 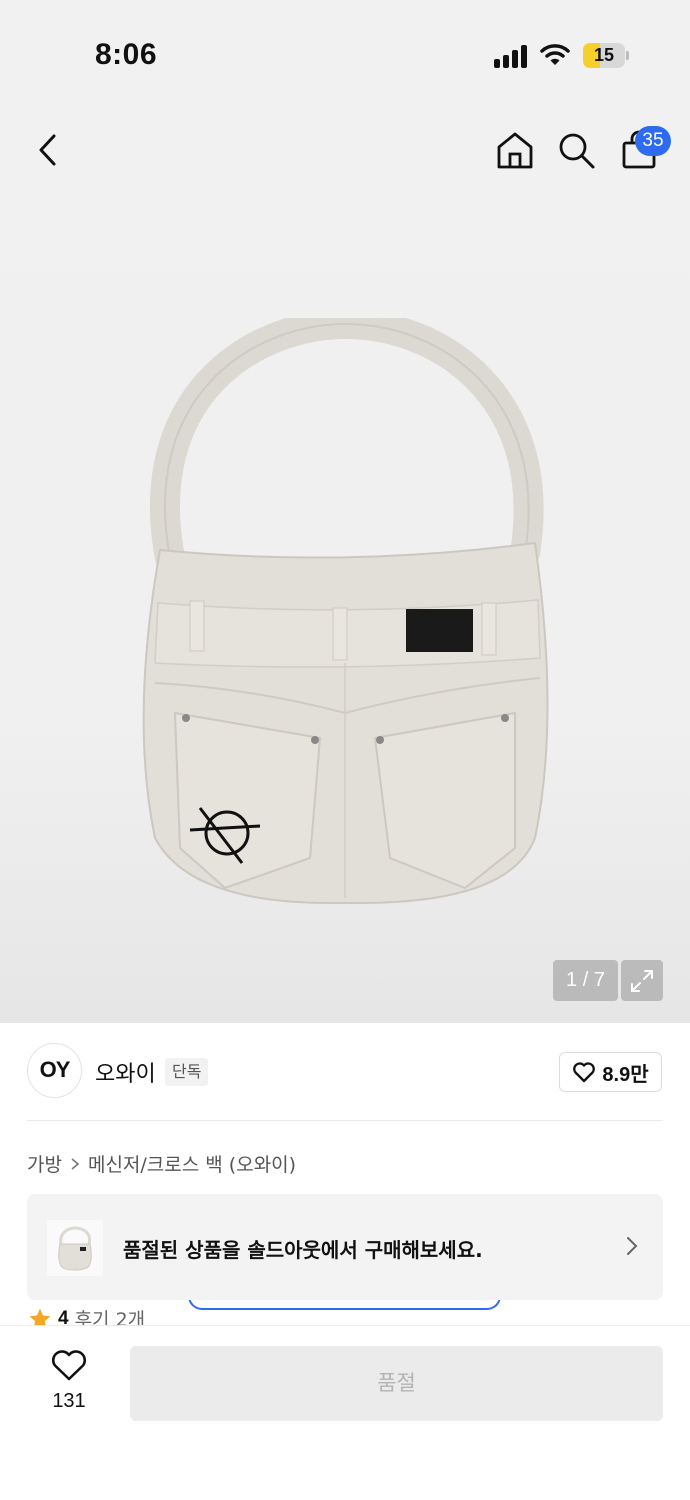 I want to click on wishlist-count: 131, so click(x=69, y=1401).